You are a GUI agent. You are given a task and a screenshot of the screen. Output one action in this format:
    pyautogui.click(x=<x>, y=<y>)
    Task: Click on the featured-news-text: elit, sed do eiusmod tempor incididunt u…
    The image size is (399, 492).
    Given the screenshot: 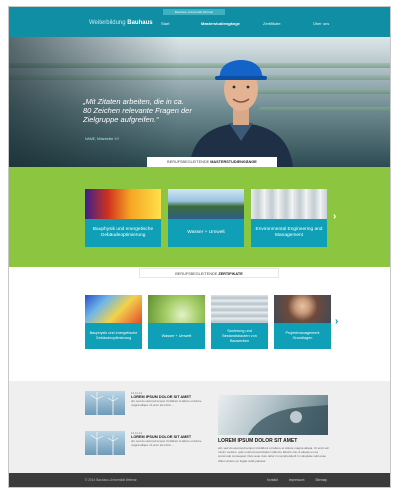 What is the action you would take?
    pyautogui.click(x=273, y=454)
    